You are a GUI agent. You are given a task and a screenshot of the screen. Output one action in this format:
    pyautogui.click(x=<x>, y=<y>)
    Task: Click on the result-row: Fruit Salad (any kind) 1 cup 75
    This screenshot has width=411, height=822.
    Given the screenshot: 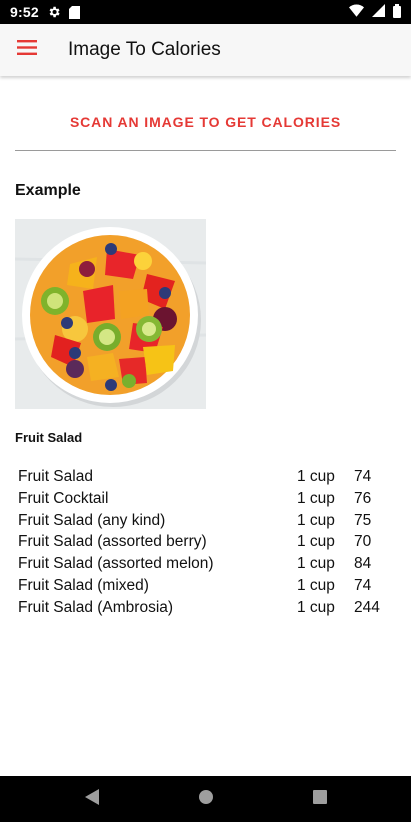 What is the action you would take?
    pyautogui.click(x=208, y=523)
    